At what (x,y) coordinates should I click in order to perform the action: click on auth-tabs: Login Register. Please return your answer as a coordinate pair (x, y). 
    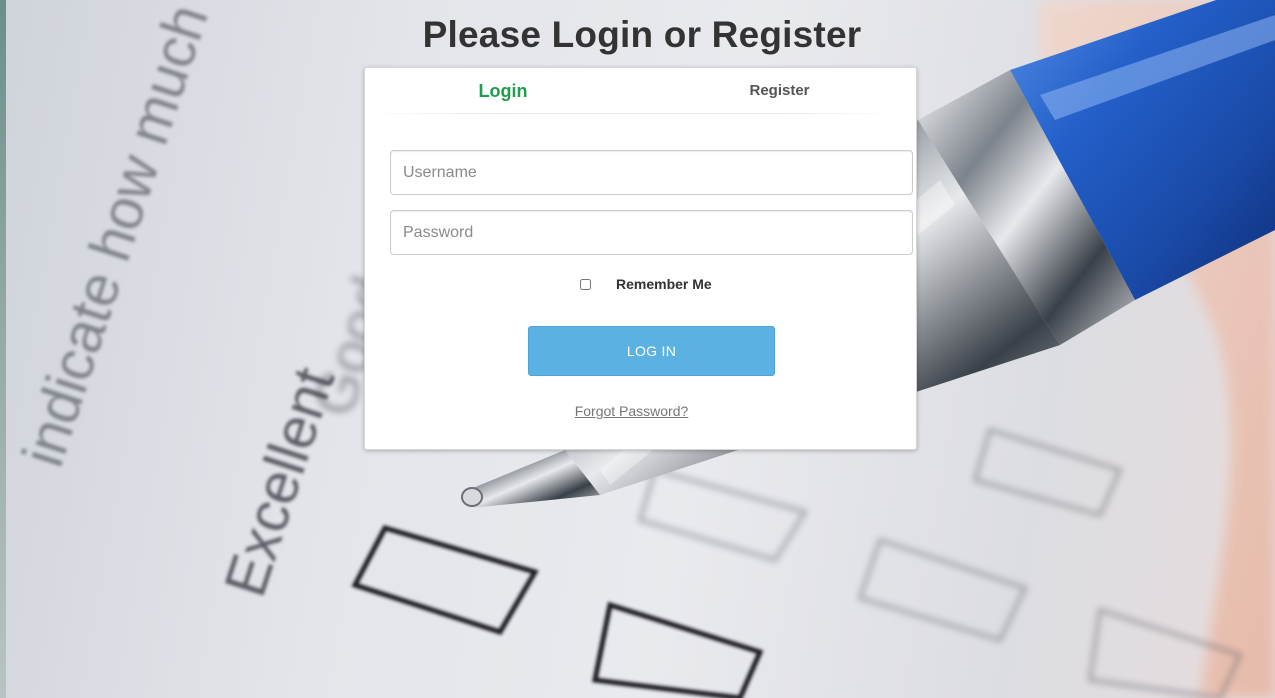
    Looking at the image, I should click on (641, 91).